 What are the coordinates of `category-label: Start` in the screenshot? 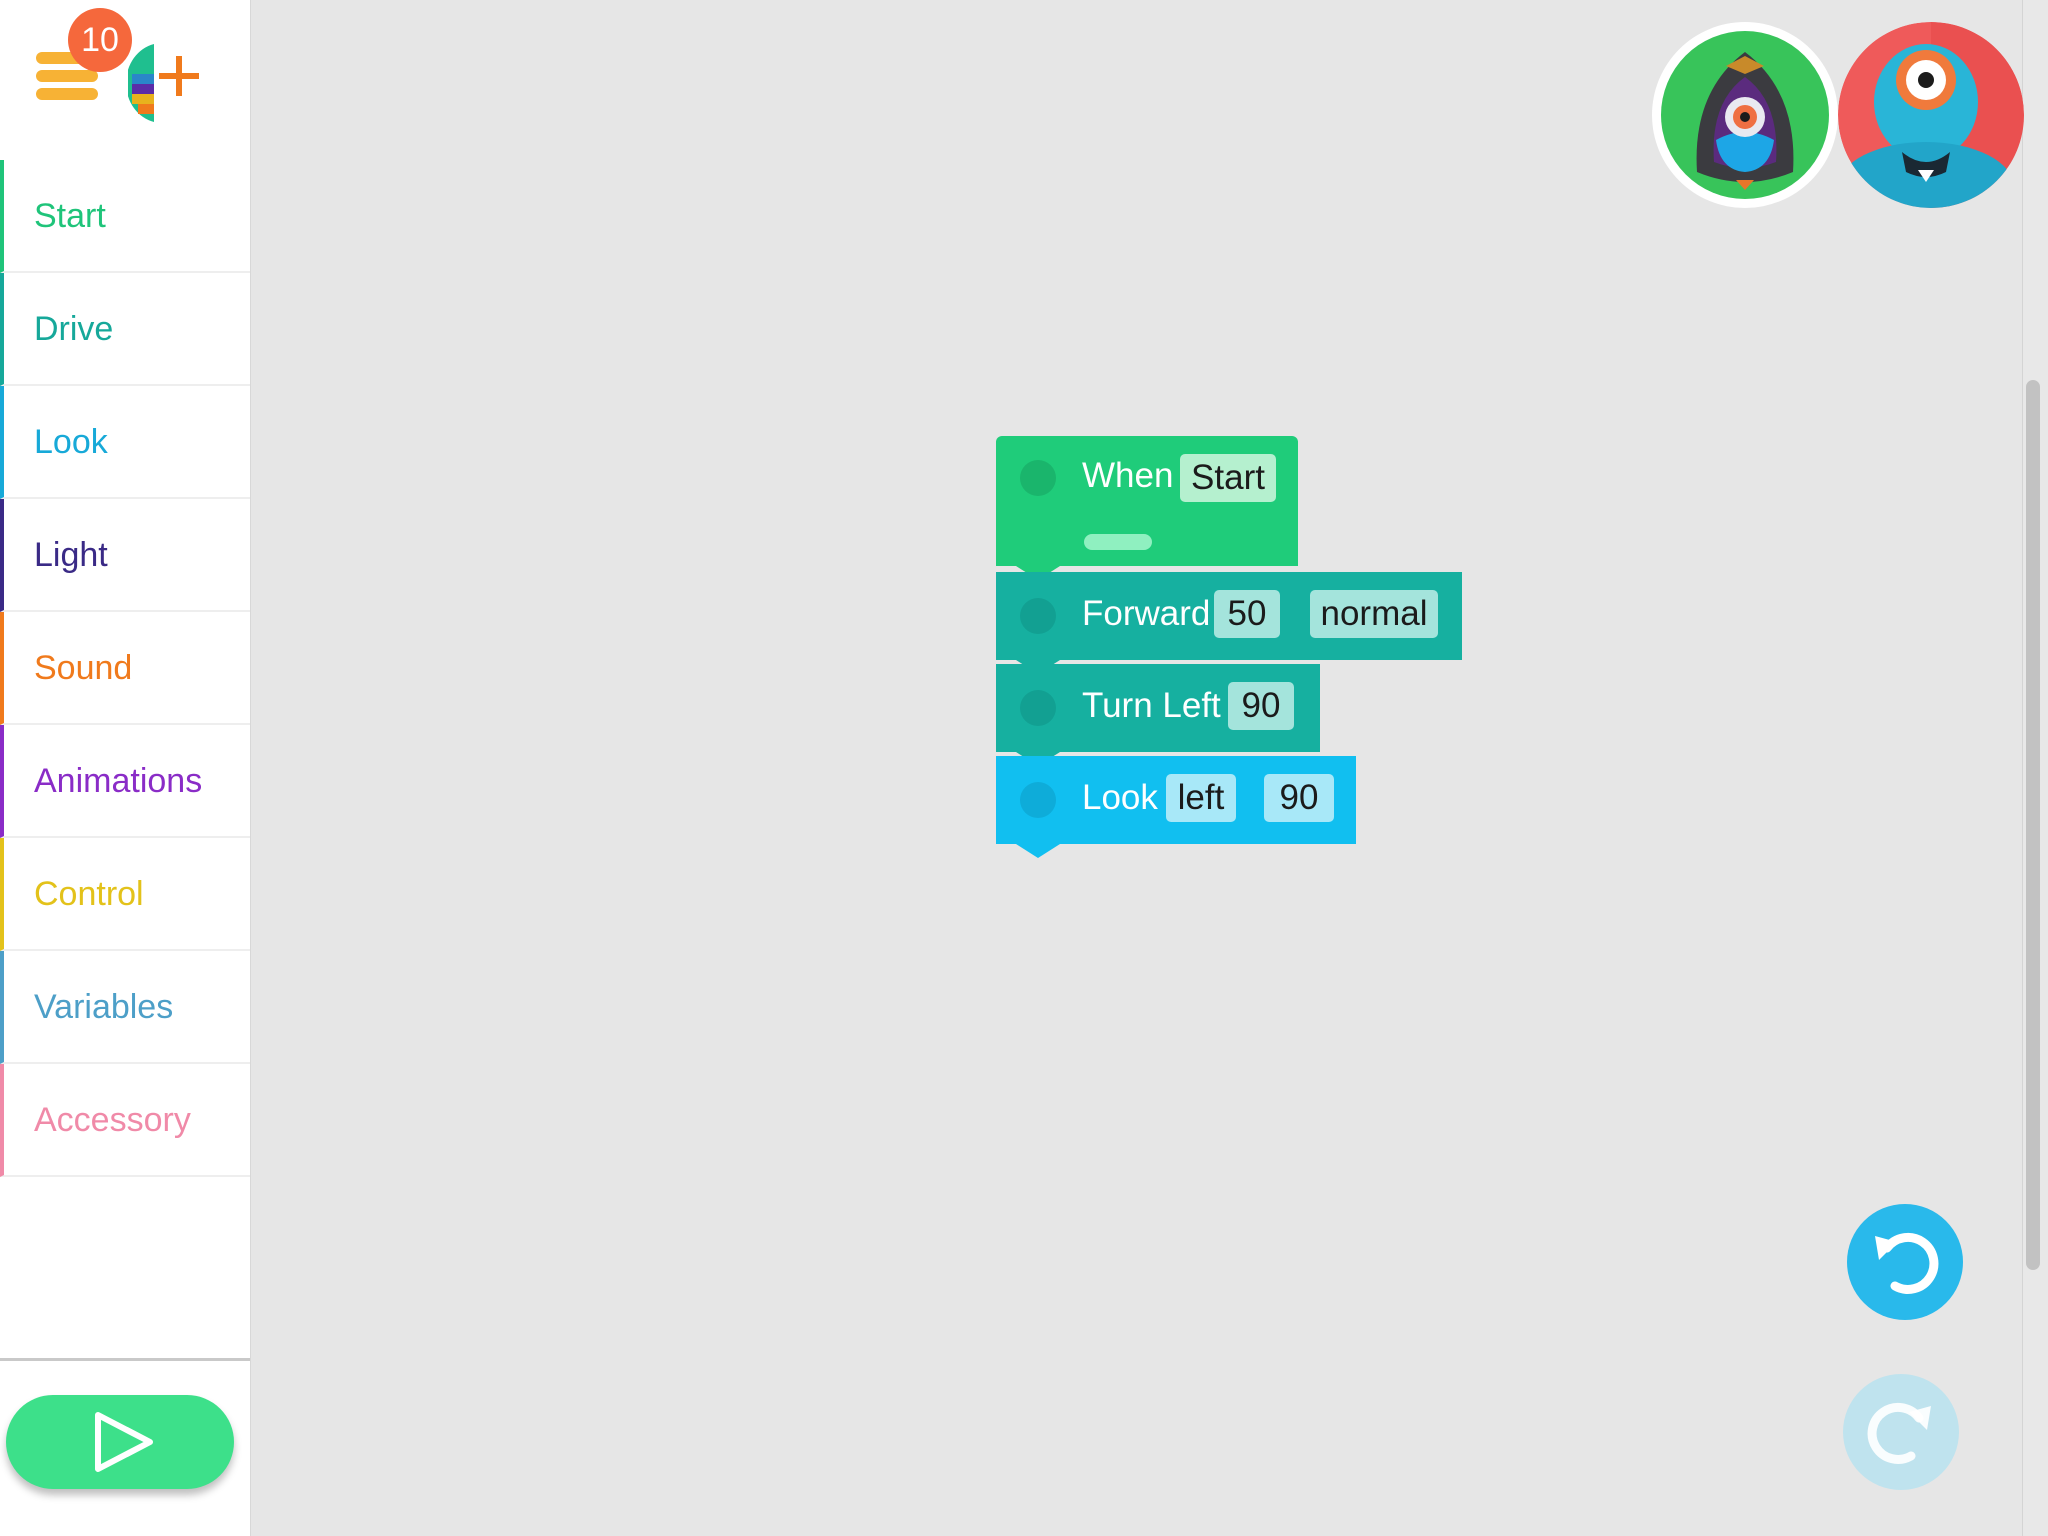 It's located at (70, 216).